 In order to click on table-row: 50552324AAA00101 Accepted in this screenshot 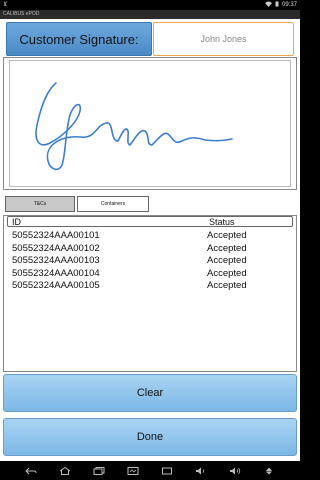, I will do `click(152, 236)`.